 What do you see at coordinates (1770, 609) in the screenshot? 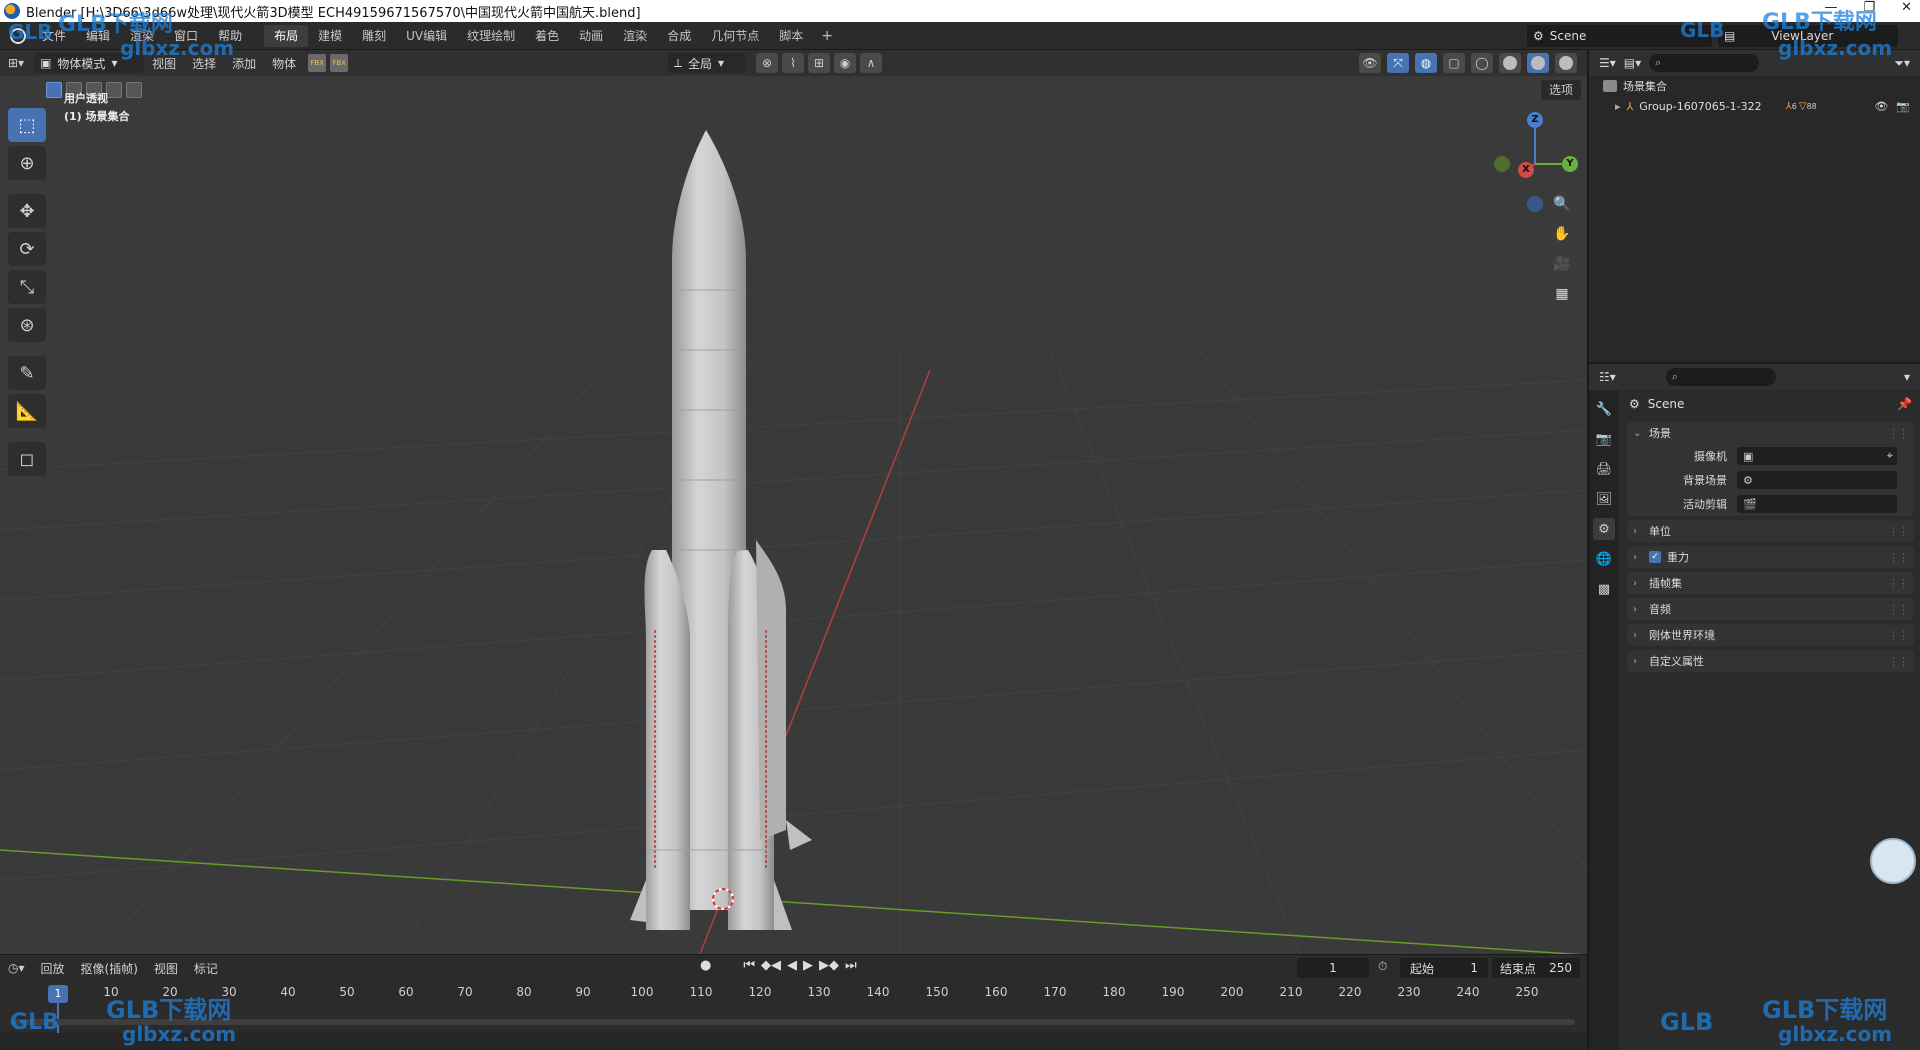
I see `panel-audio: › 音频 ⋮⋮` at bounding box center [1770, 609].